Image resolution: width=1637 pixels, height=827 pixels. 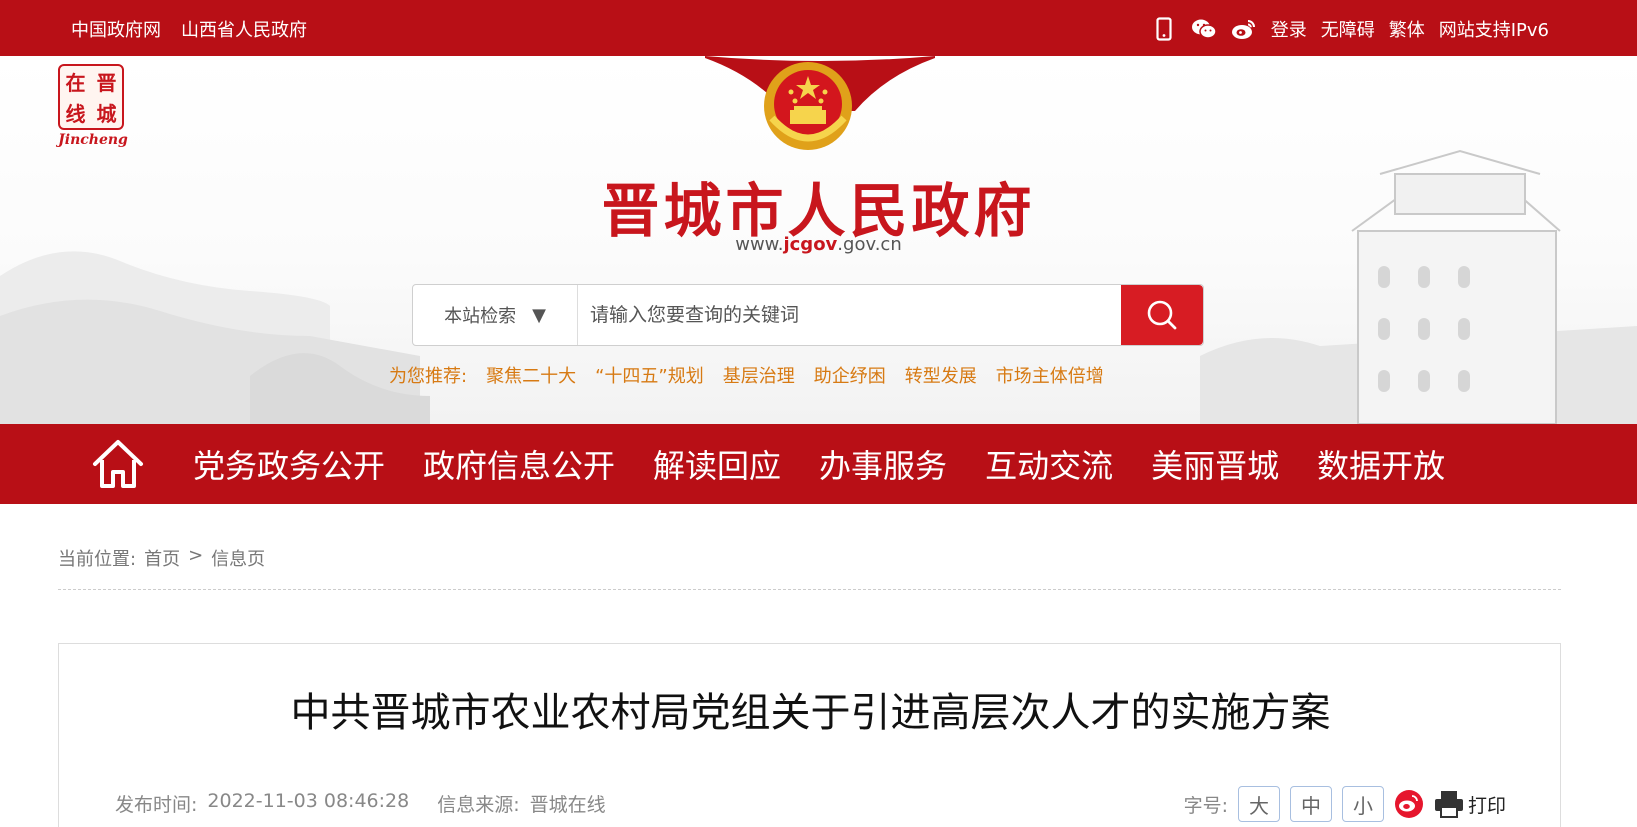 What do you see at coordinates (1050, 375) in the screenshot?
I see `recommend-link: 市场主体倍增` at bounding box center [1050, 375].